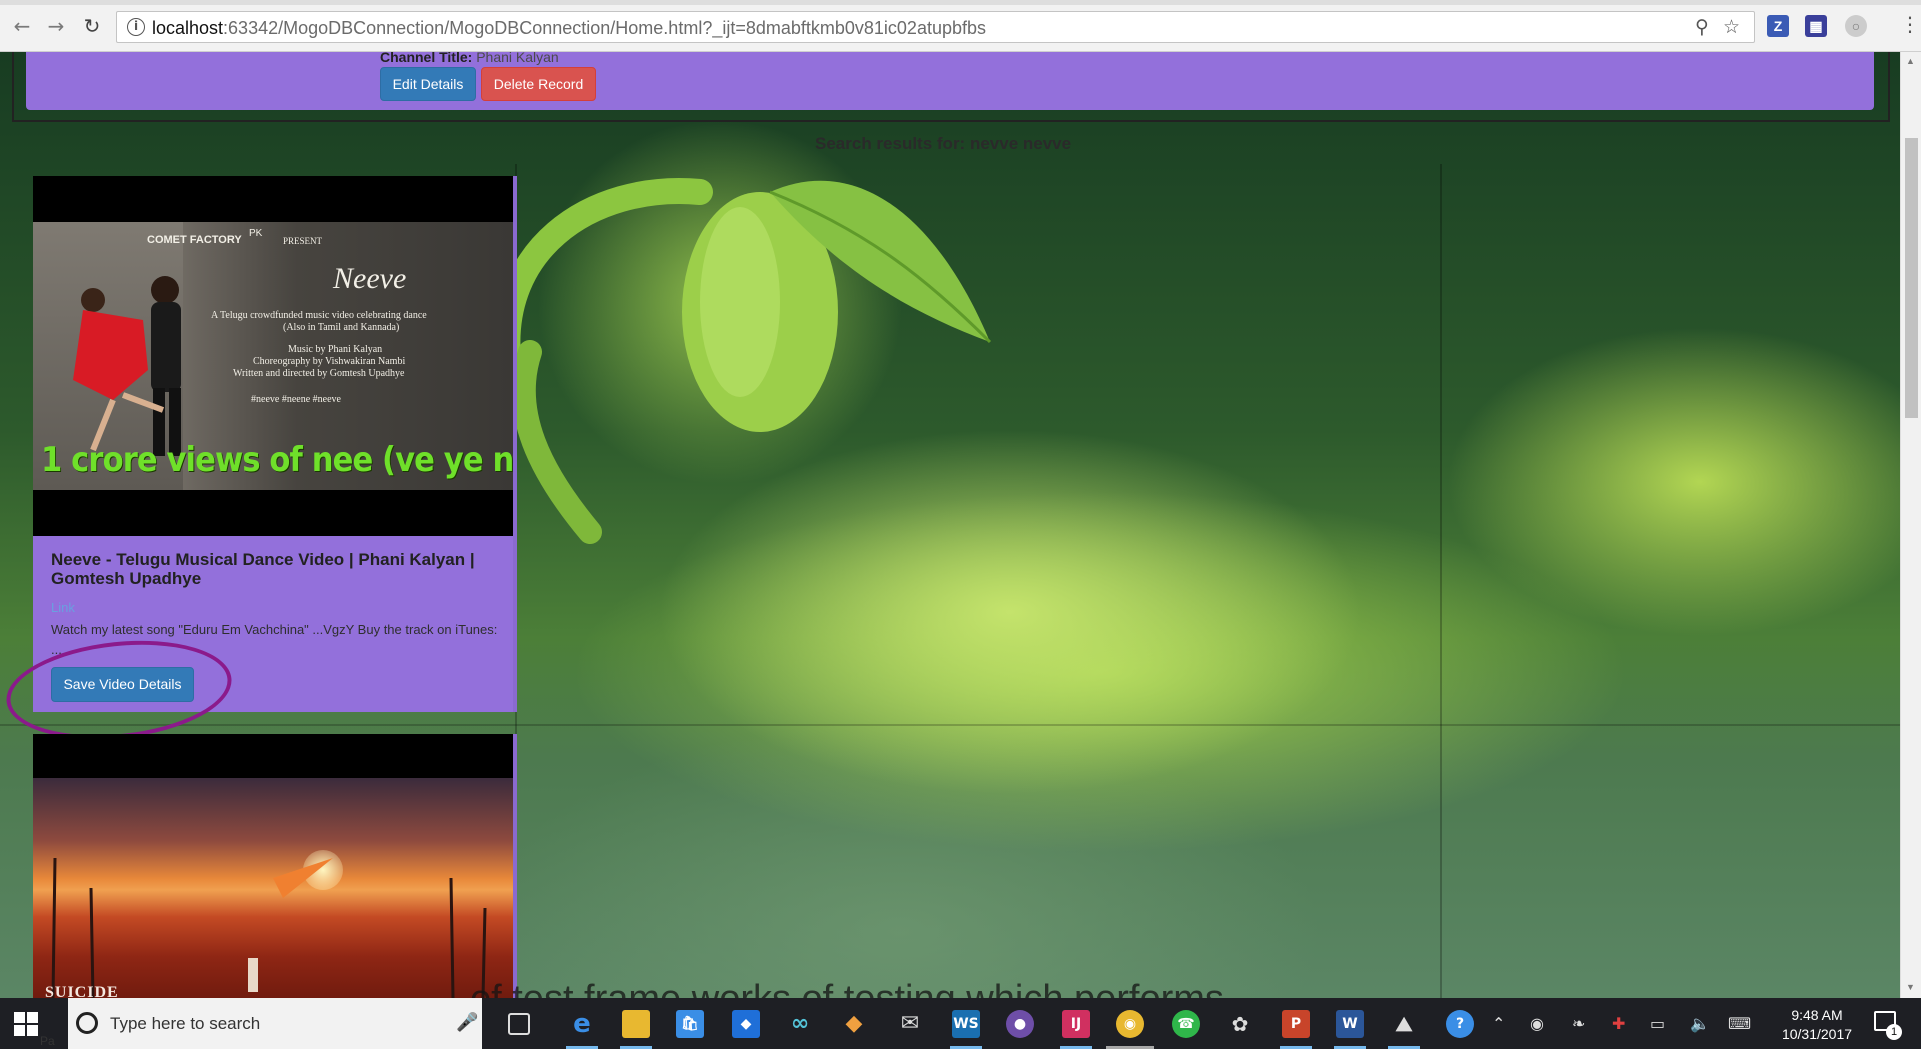 This screenshot has width=1921, height=1049. I want to click on star-icon: ☆, so click(1731, 27).